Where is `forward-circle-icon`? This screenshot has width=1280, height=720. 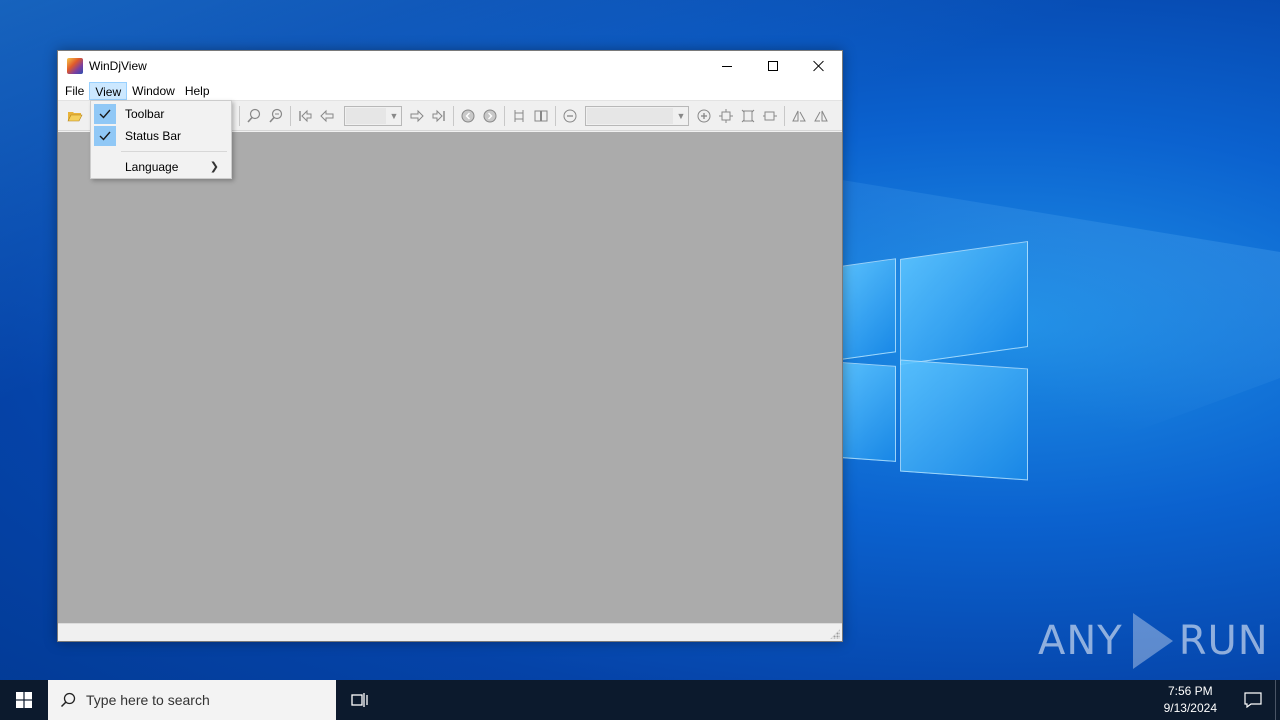
forward-circle-icon is located at coordinates (490, 115).